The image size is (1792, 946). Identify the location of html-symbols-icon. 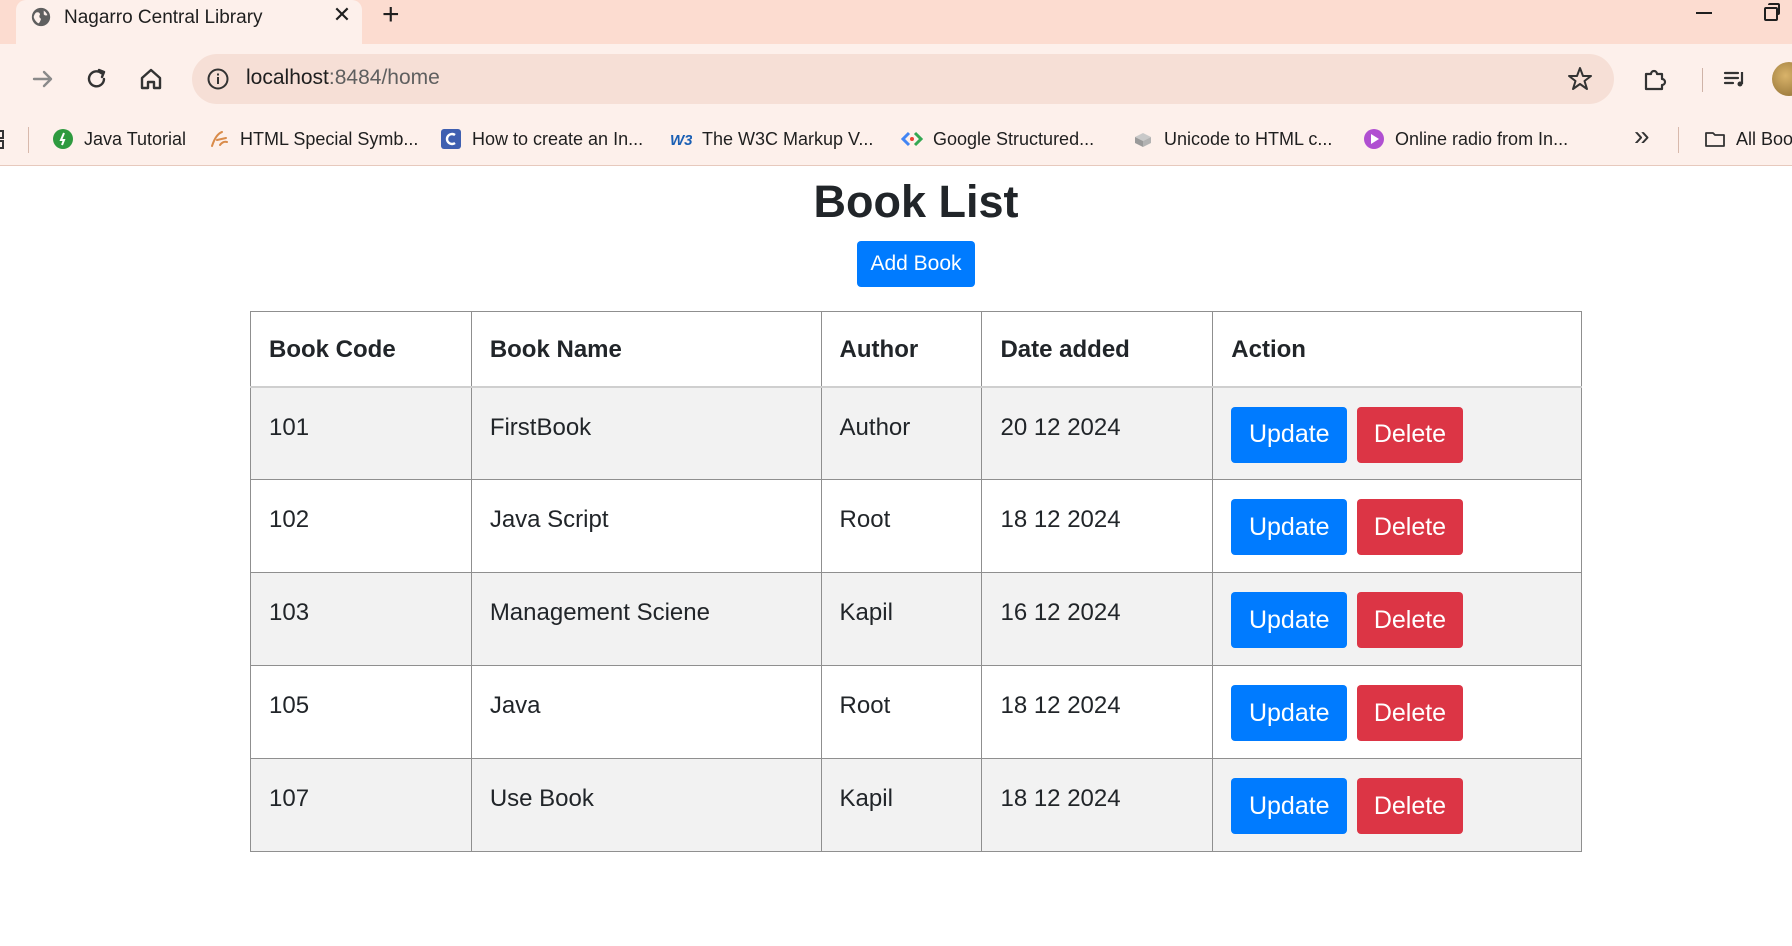
(219, 139).